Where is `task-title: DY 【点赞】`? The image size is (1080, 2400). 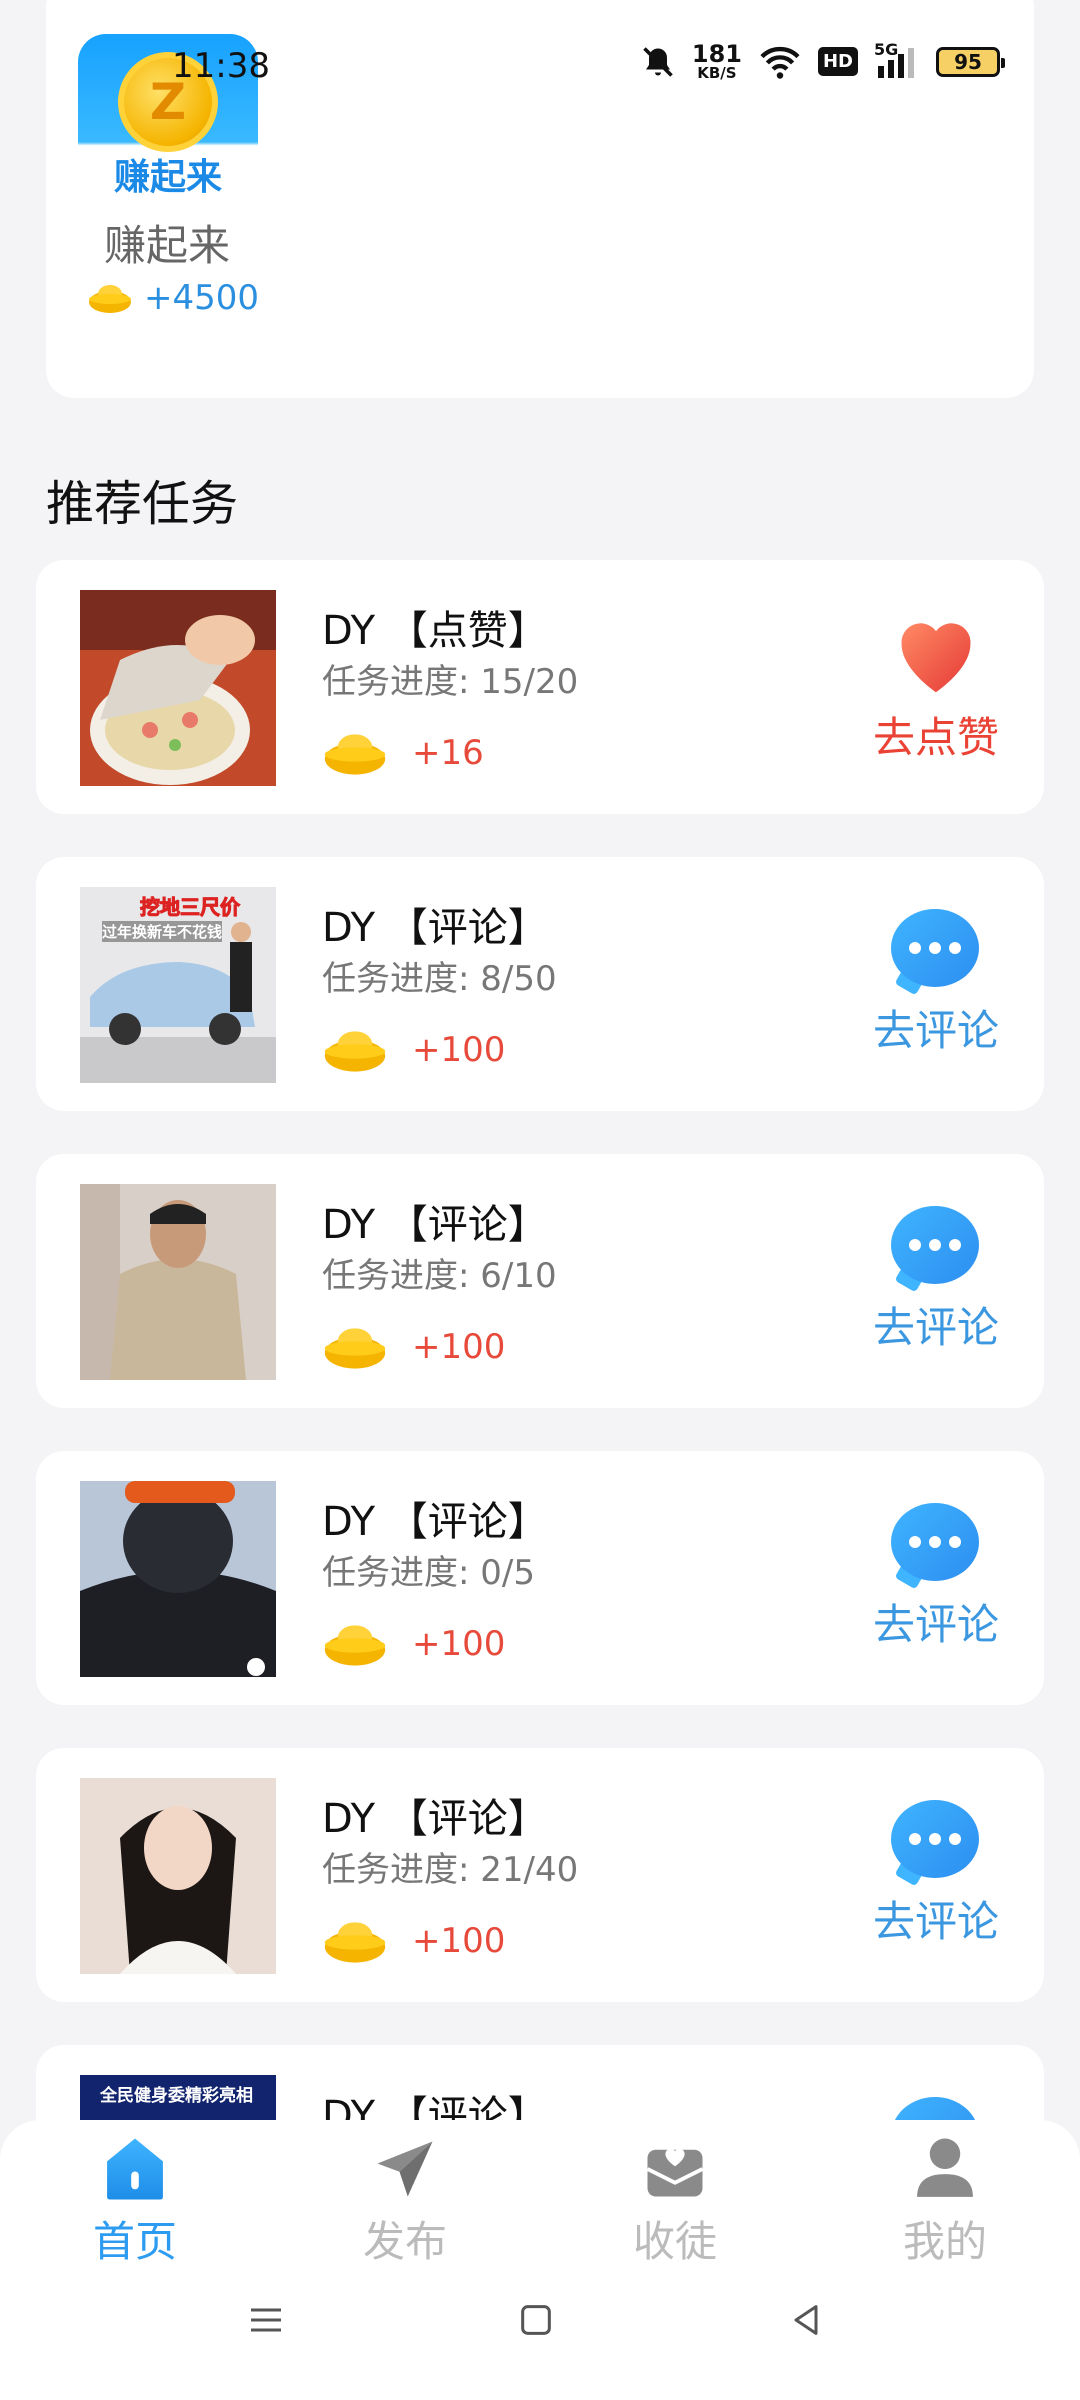
task-title: DY 【点赞】 is located at coordinates (435, 631).